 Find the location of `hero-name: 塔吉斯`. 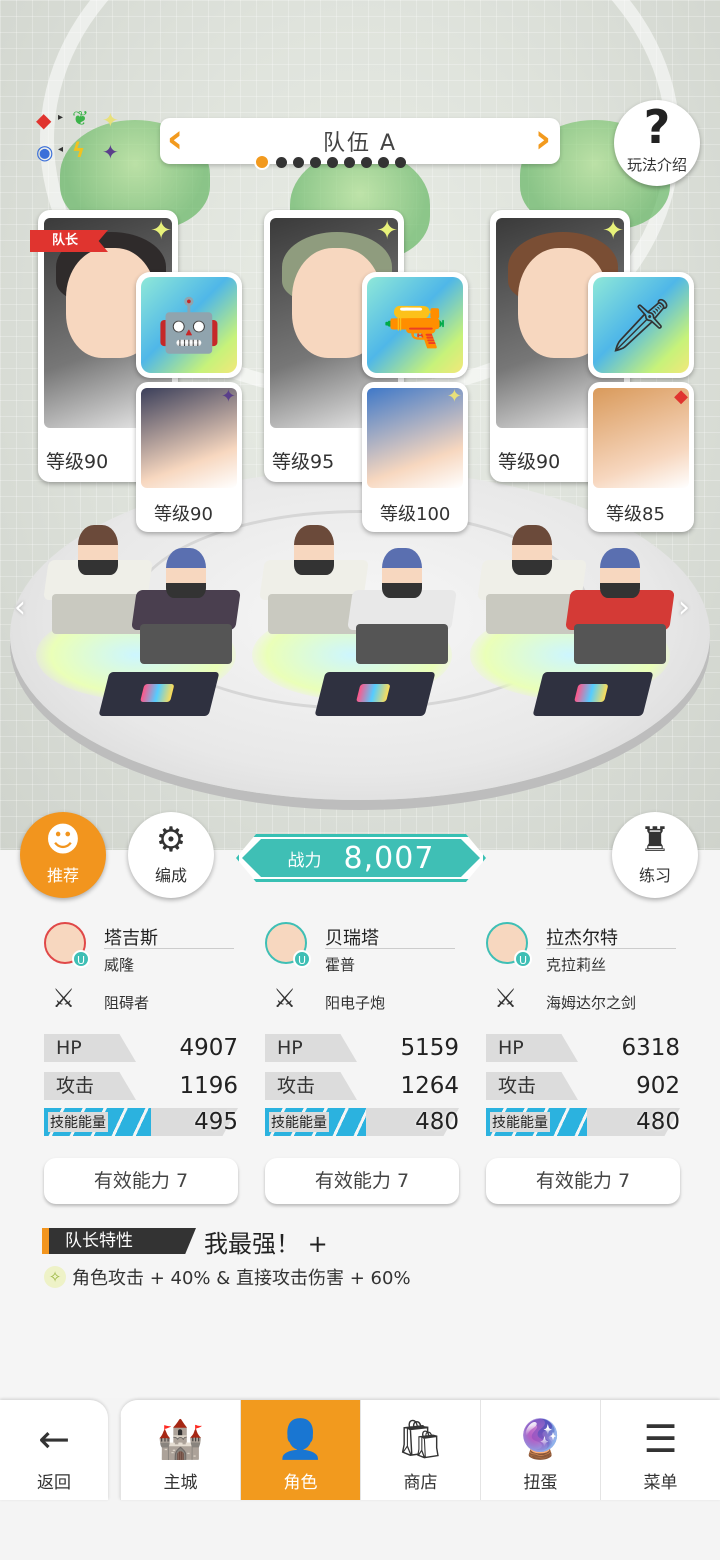

hero-name: 塔吉斯 is located at coordinates (131, 938).